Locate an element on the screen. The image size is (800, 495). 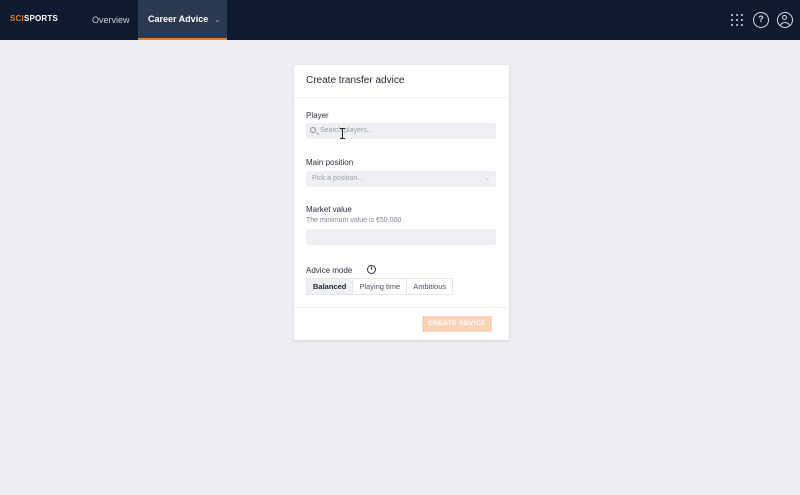
nav-tab-overview-label: Overview is located at coordinates (111, 20).